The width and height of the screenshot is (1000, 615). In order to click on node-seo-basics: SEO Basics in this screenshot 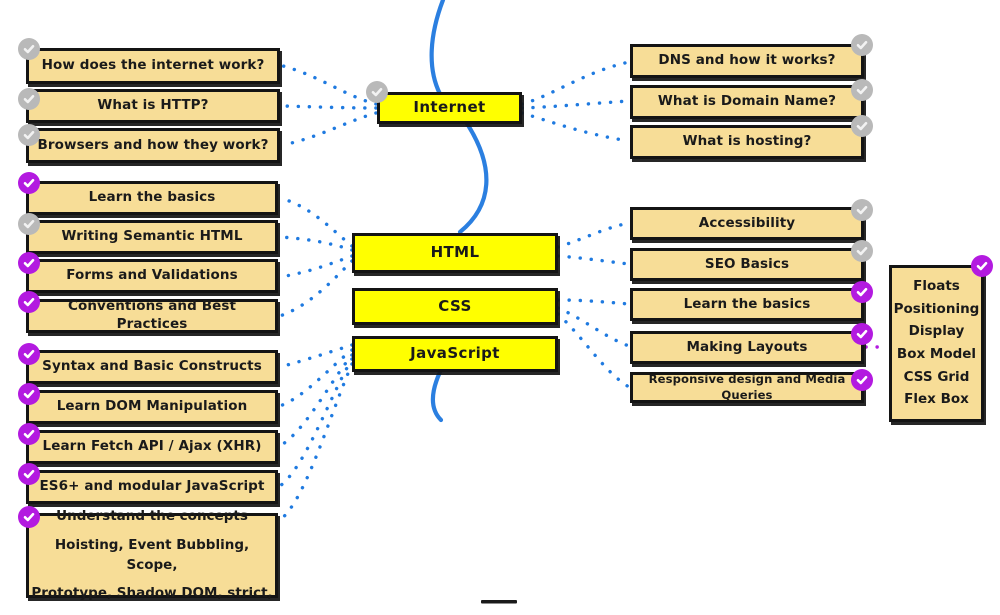, I will do `click(747, 264)`.